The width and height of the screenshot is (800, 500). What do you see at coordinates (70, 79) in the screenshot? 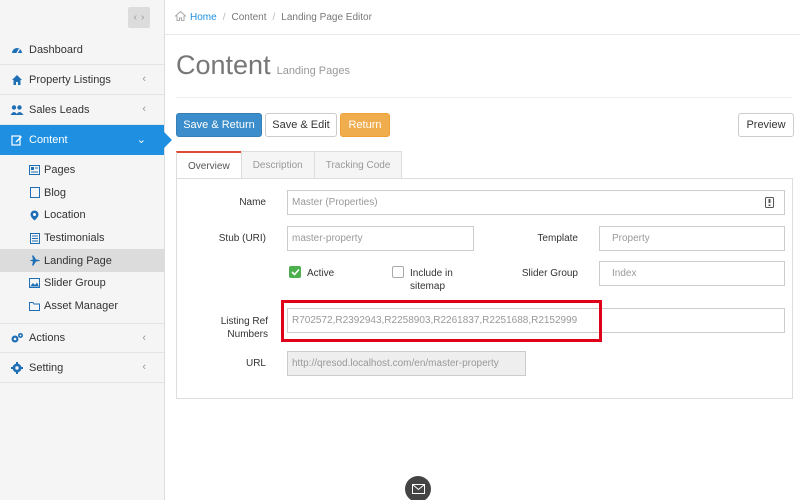
I see `sidebar-item-label: Property Listings` at bounding box center [70, 79].